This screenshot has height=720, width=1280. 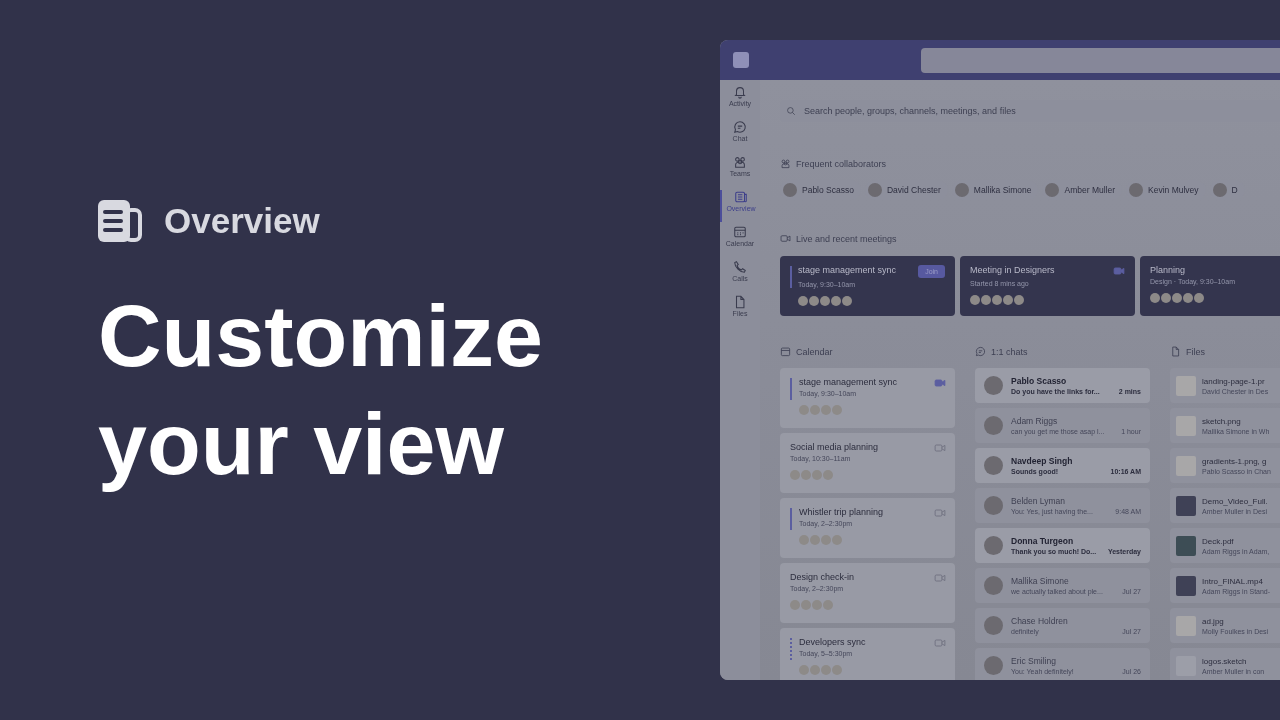 What do you see at coordinates (823, 577) in the screenshot?
I see `event-title: Design check-in` at bounding box center [823, 577].